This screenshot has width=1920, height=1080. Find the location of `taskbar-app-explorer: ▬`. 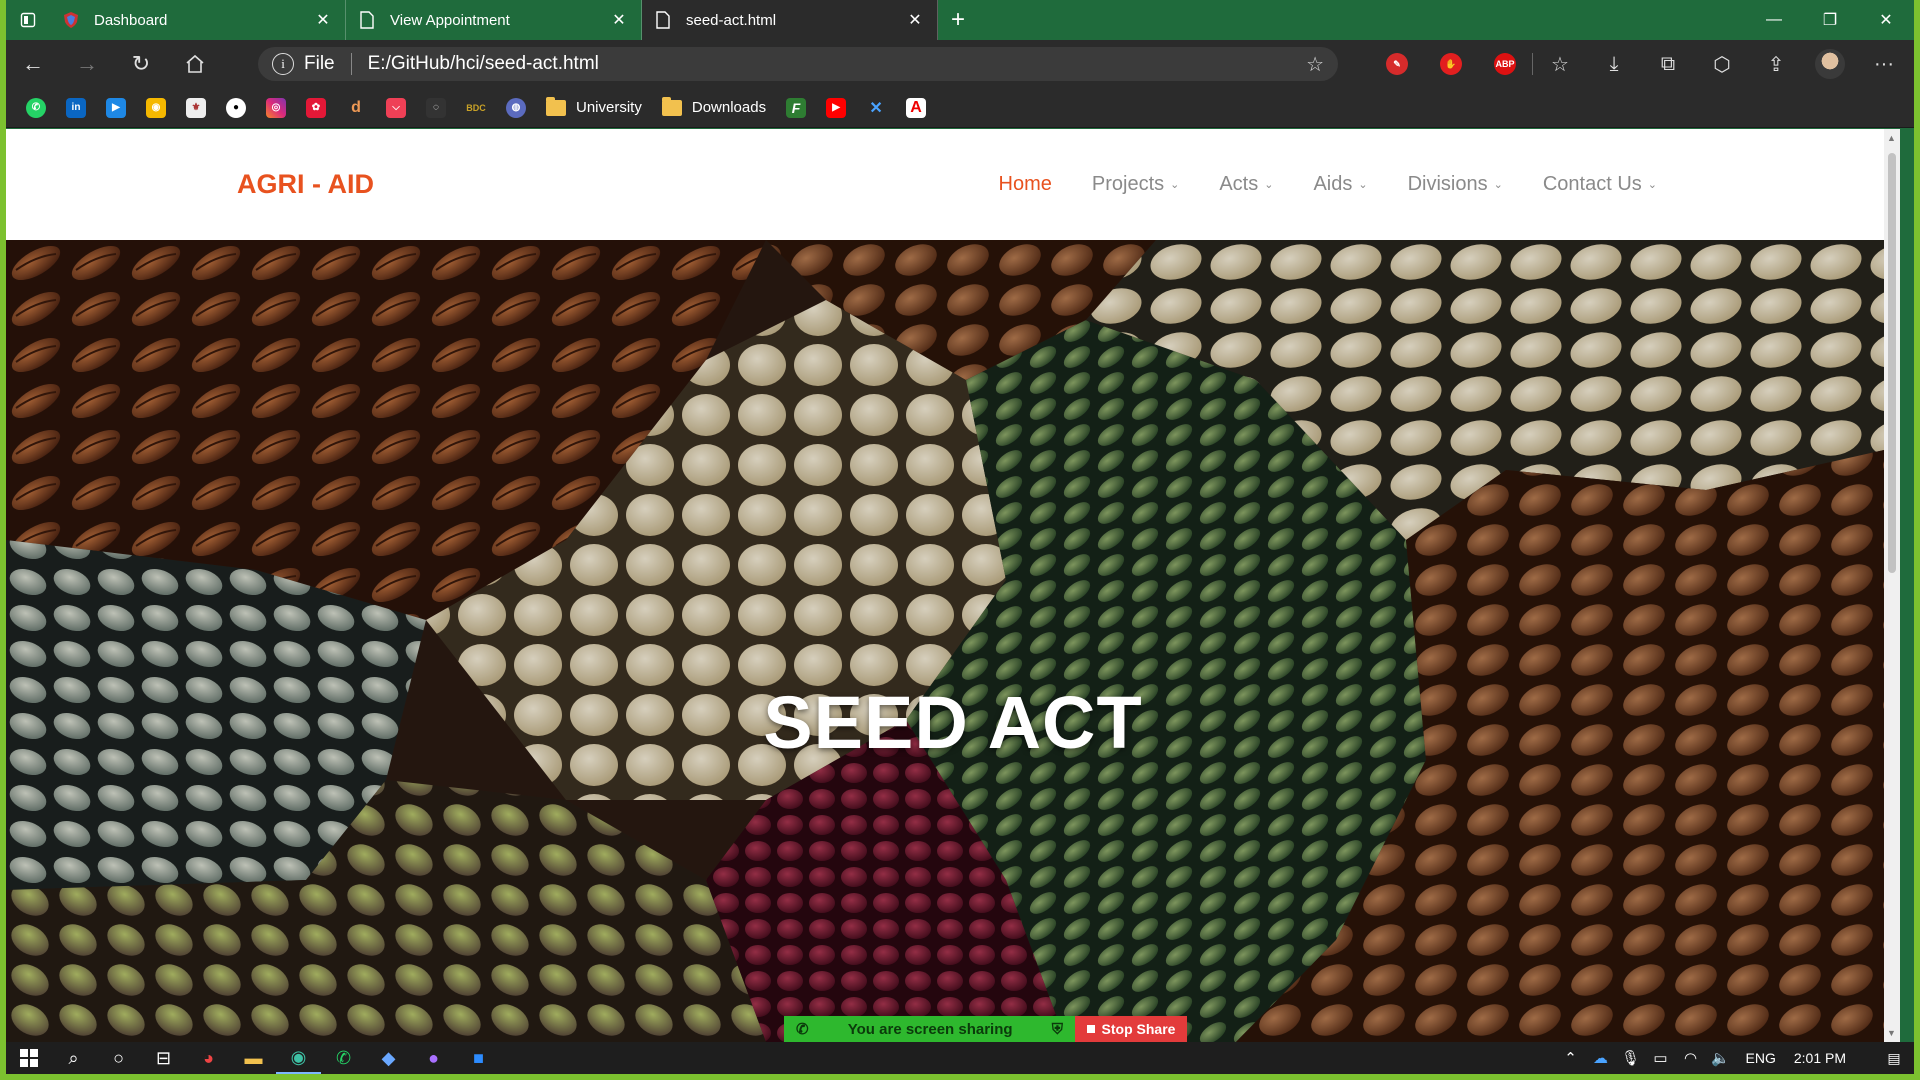

taskbar-app-explorer: ▬ is located at coordinates (253, 1058).